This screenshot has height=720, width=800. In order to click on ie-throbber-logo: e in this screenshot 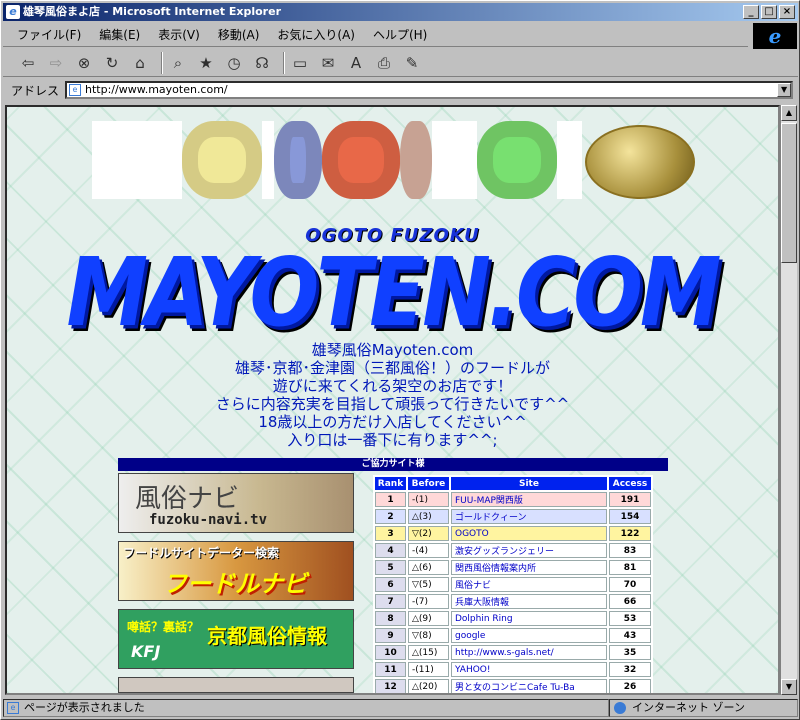, I will do `click(775, 36)`.